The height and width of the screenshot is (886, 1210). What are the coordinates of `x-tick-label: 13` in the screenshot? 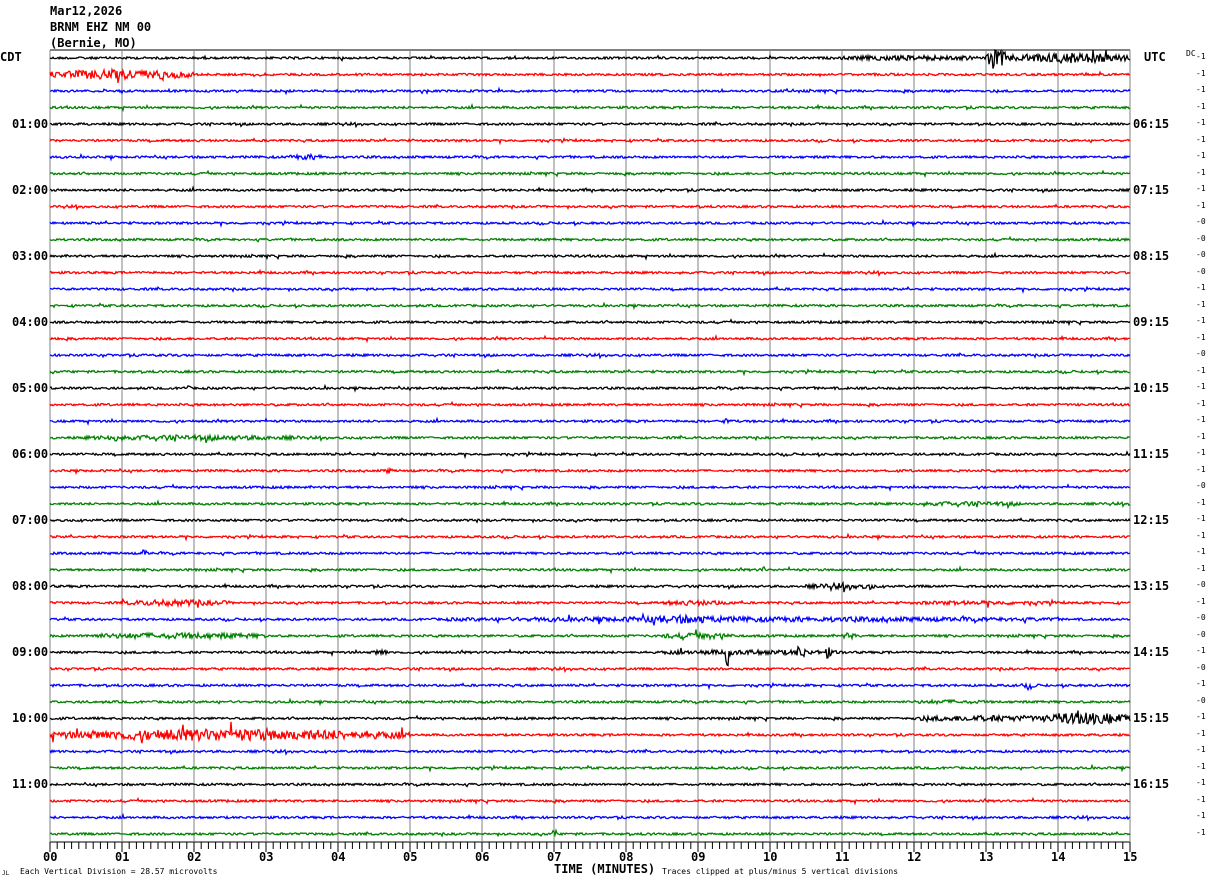 It's located at (986, 857).